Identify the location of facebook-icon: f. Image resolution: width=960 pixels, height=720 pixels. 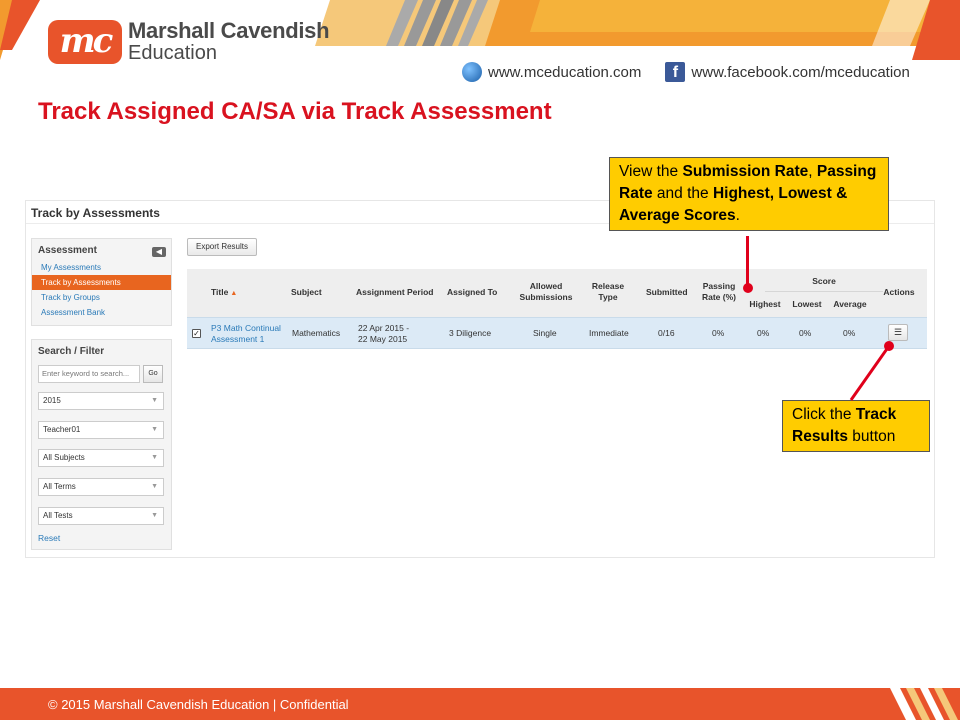
(675, 72).